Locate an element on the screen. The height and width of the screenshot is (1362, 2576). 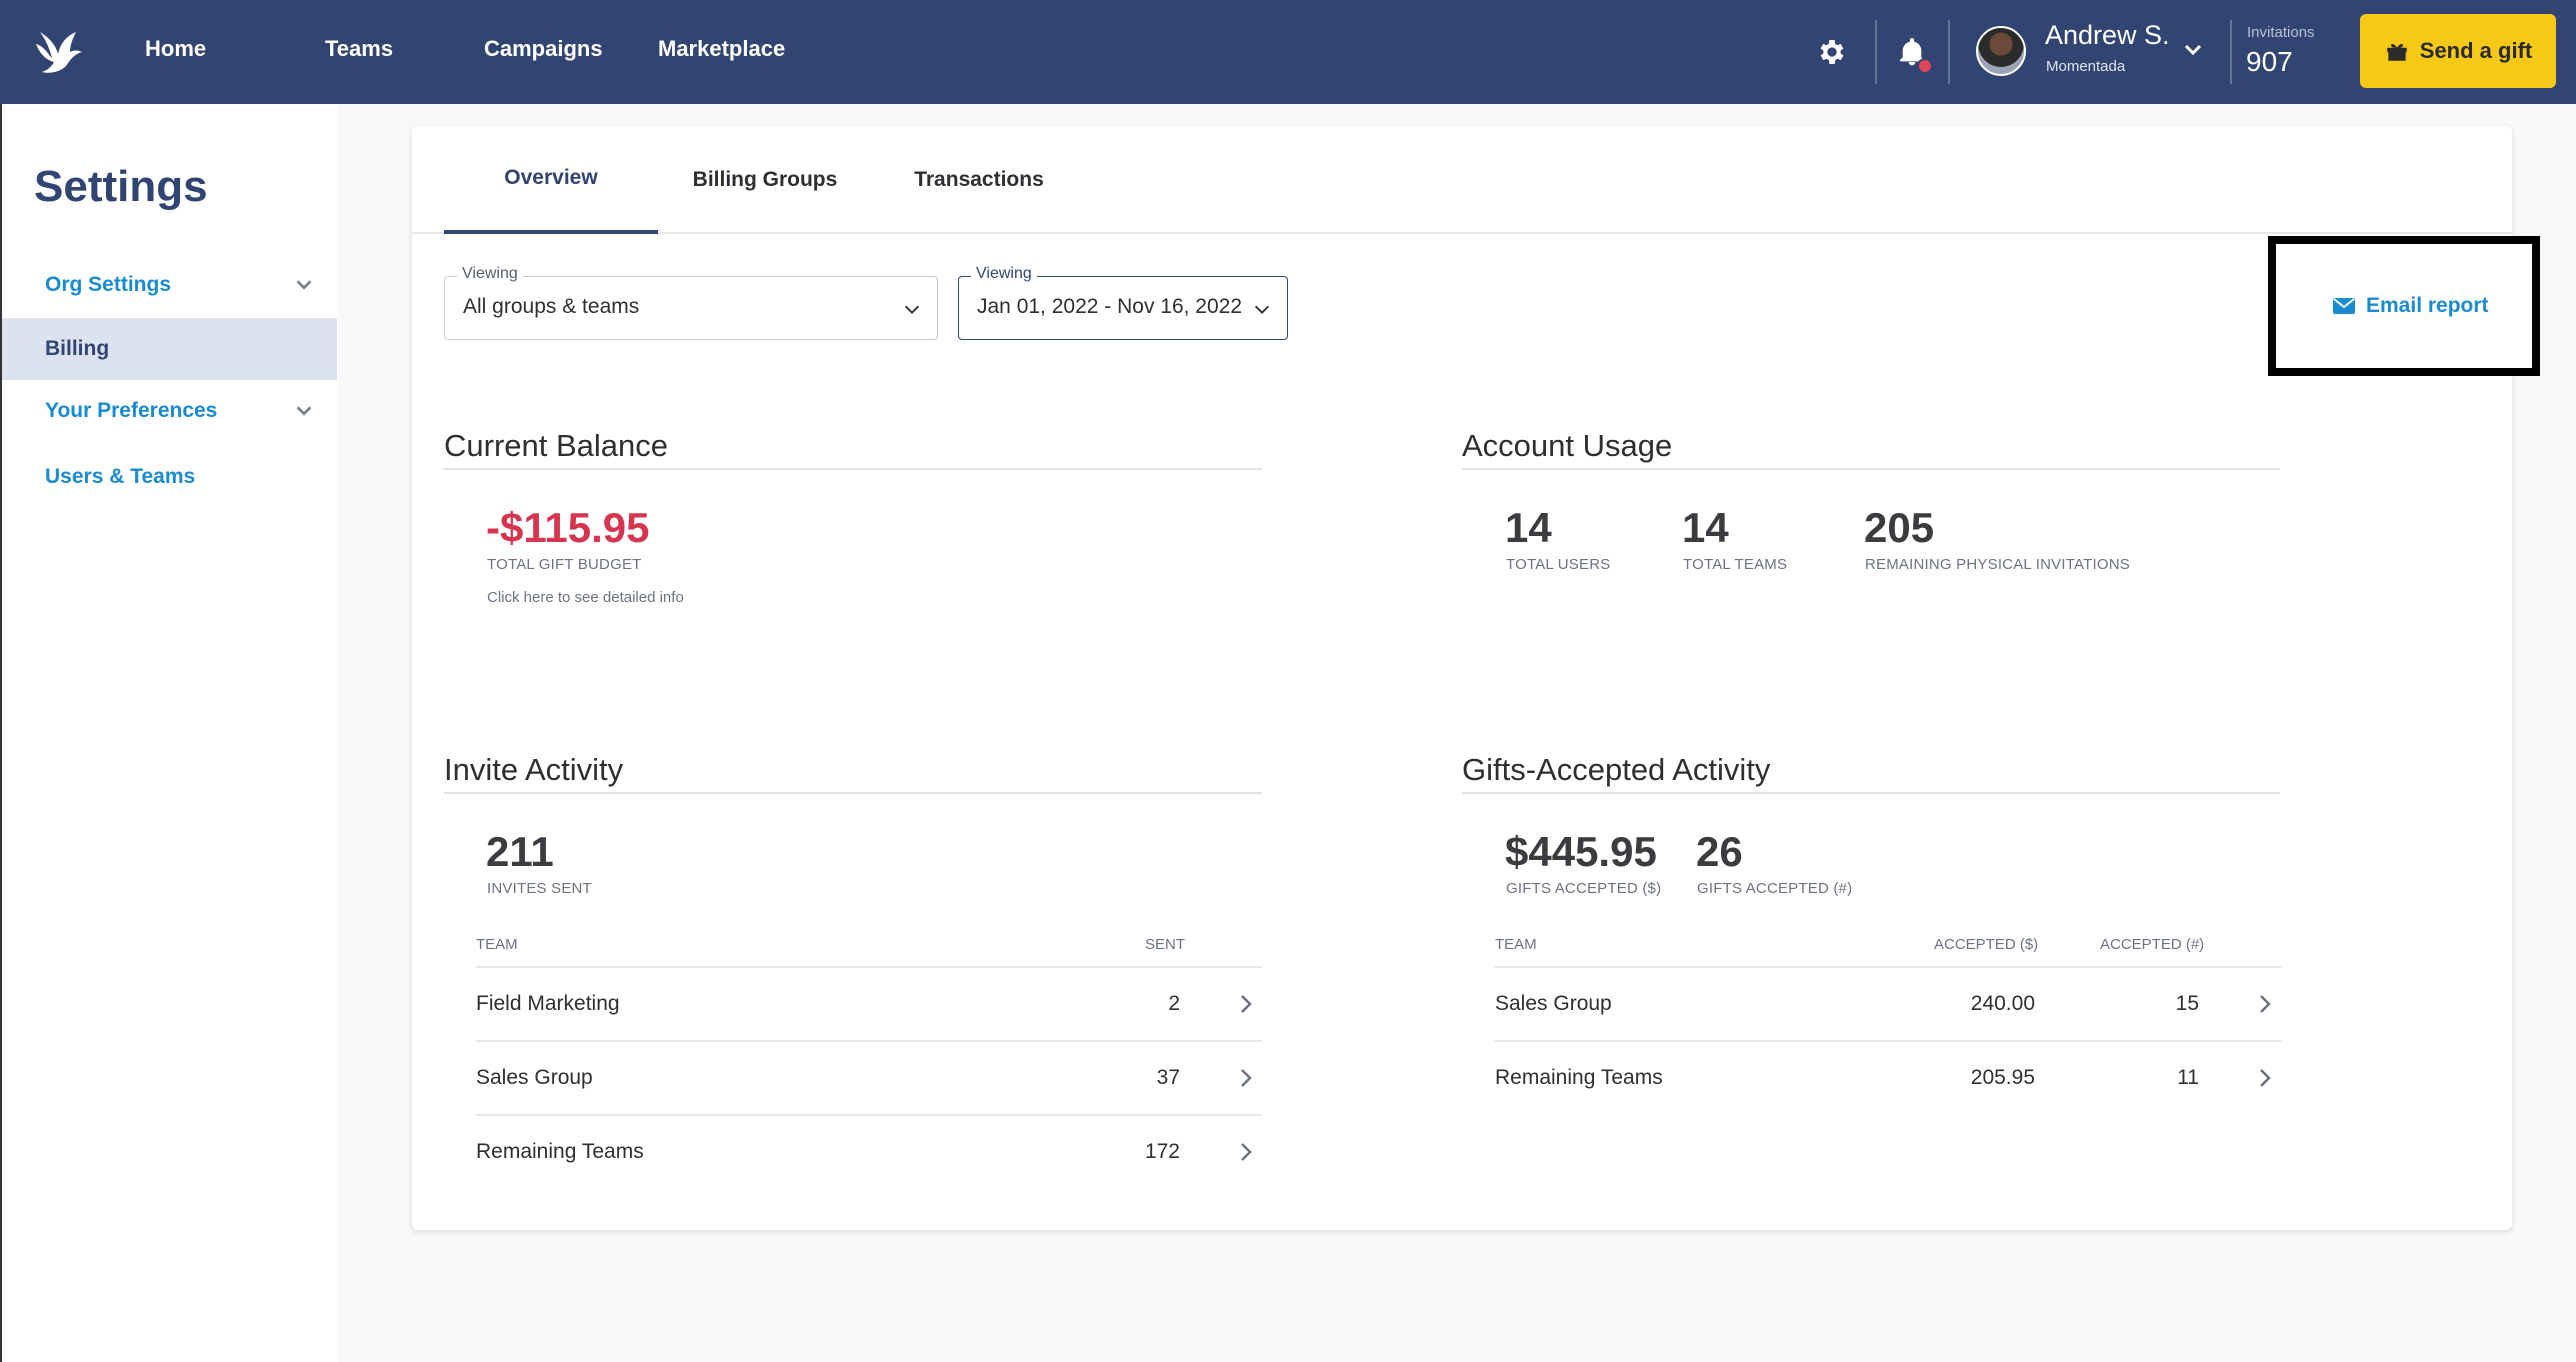
total-teams-caption: TOTAL TEAMS is located at coordinates (1735, 564).